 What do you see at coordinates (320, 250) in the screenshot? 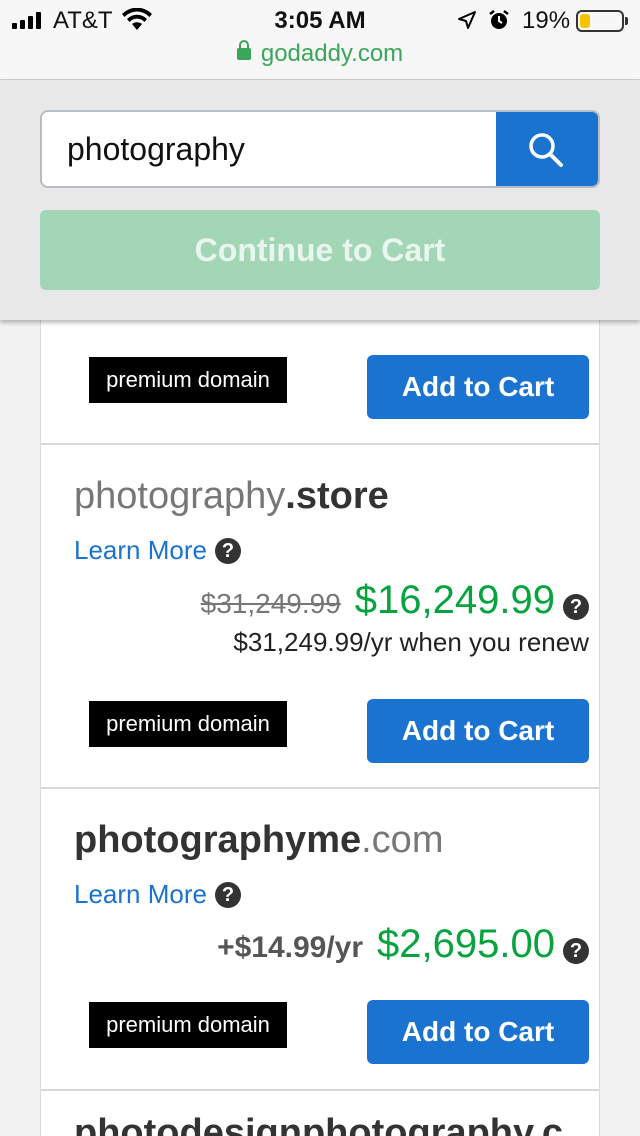
I see `continue-to-cart-button: Continue to Cart` at bounding box center [320, 250].